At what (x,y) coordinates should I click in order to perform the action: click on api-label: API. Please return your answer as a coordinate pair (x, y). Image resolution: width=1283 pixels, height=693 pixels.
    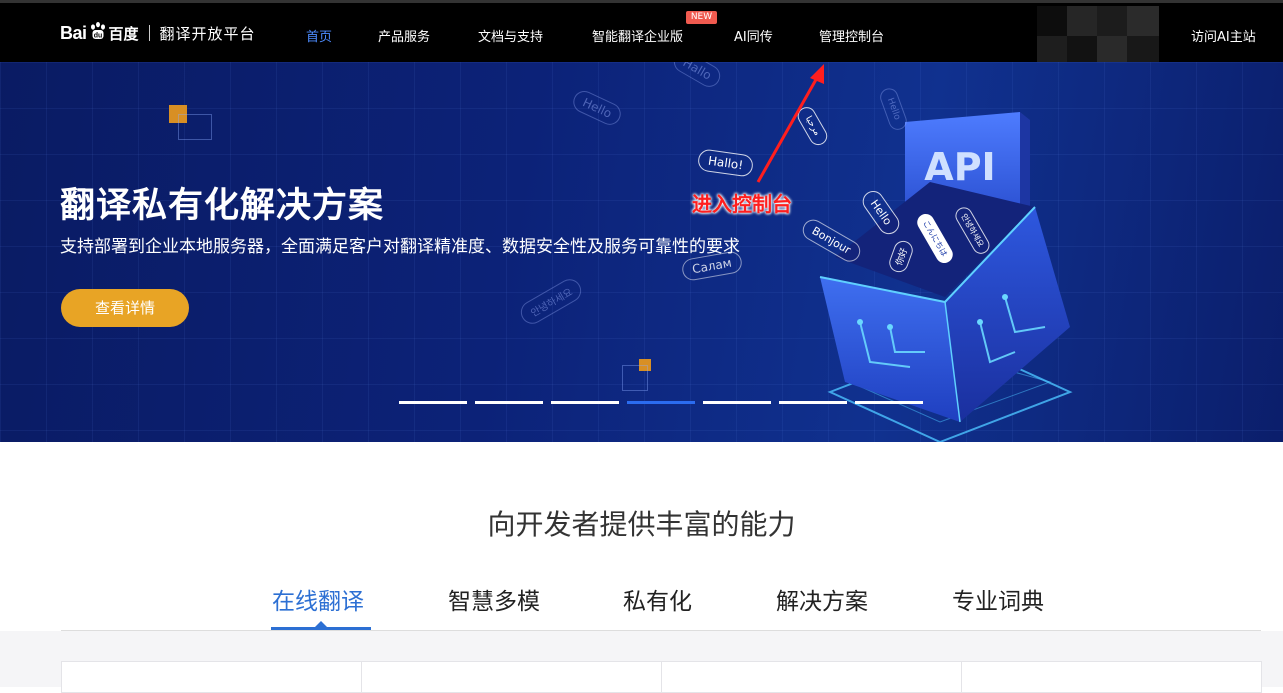
    Looking at the image, I should click on (959, 167).